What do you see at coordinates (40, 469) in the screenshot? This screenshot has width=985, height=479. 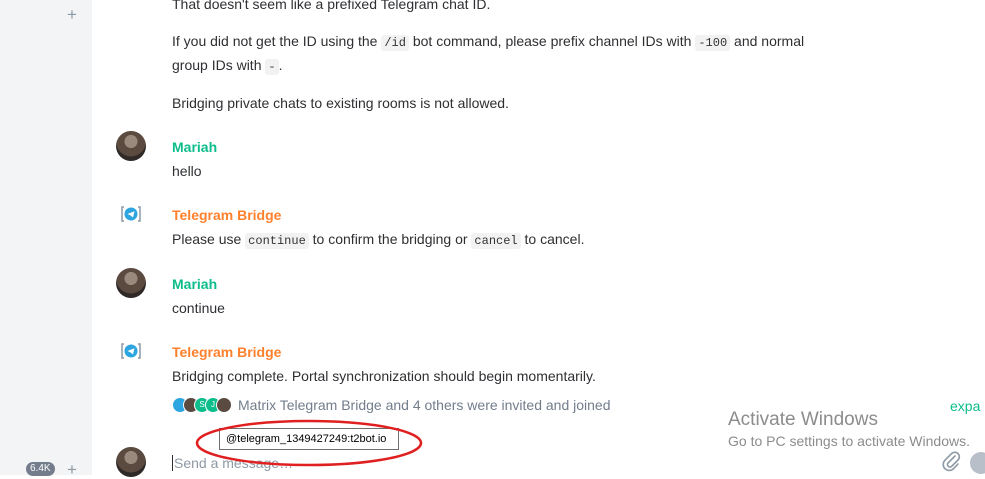 I see `unread-count-badge: 6.4K` at bounding box center [40, 469].